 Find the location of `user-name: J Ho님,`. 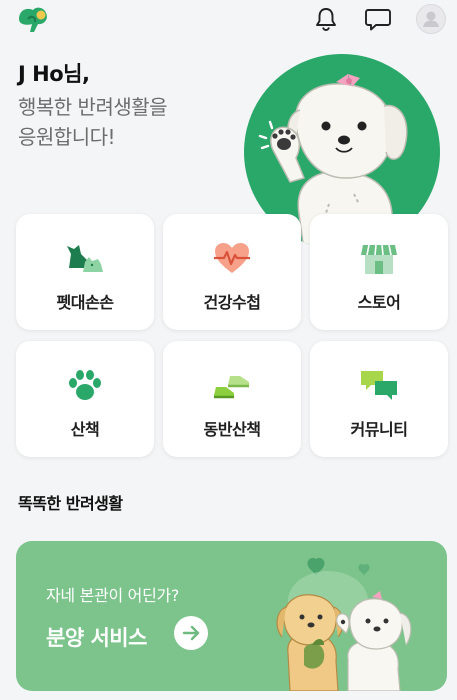

user-name: J Ho님, is located at coordinates (54, 74).